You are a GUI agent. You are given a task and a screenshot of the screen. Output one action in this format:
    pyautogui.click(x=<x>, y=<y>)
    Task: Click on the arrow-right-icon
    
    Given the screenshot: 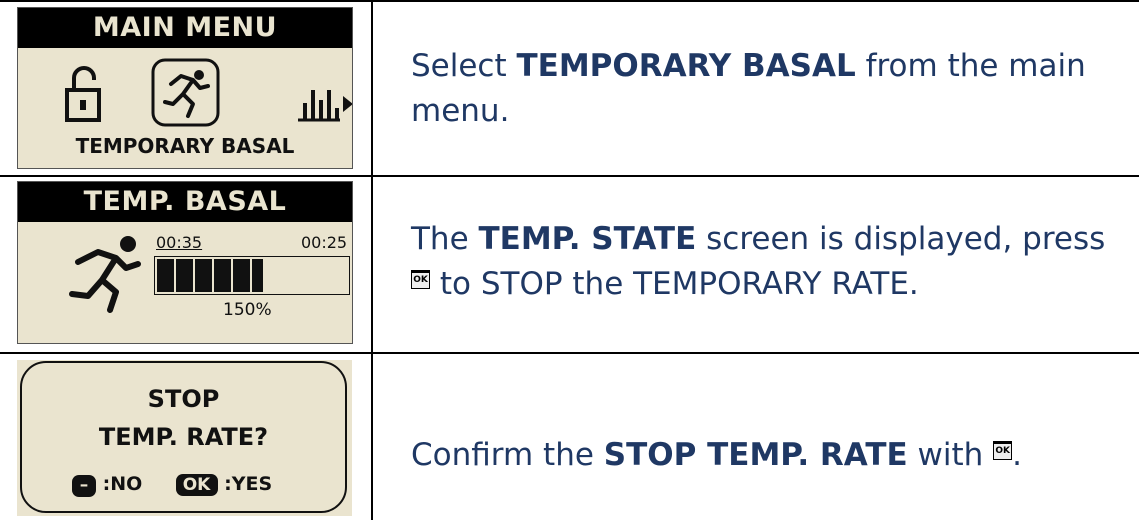 What is the action you would take?
    pyautogui.click(x=347, y=104)
    